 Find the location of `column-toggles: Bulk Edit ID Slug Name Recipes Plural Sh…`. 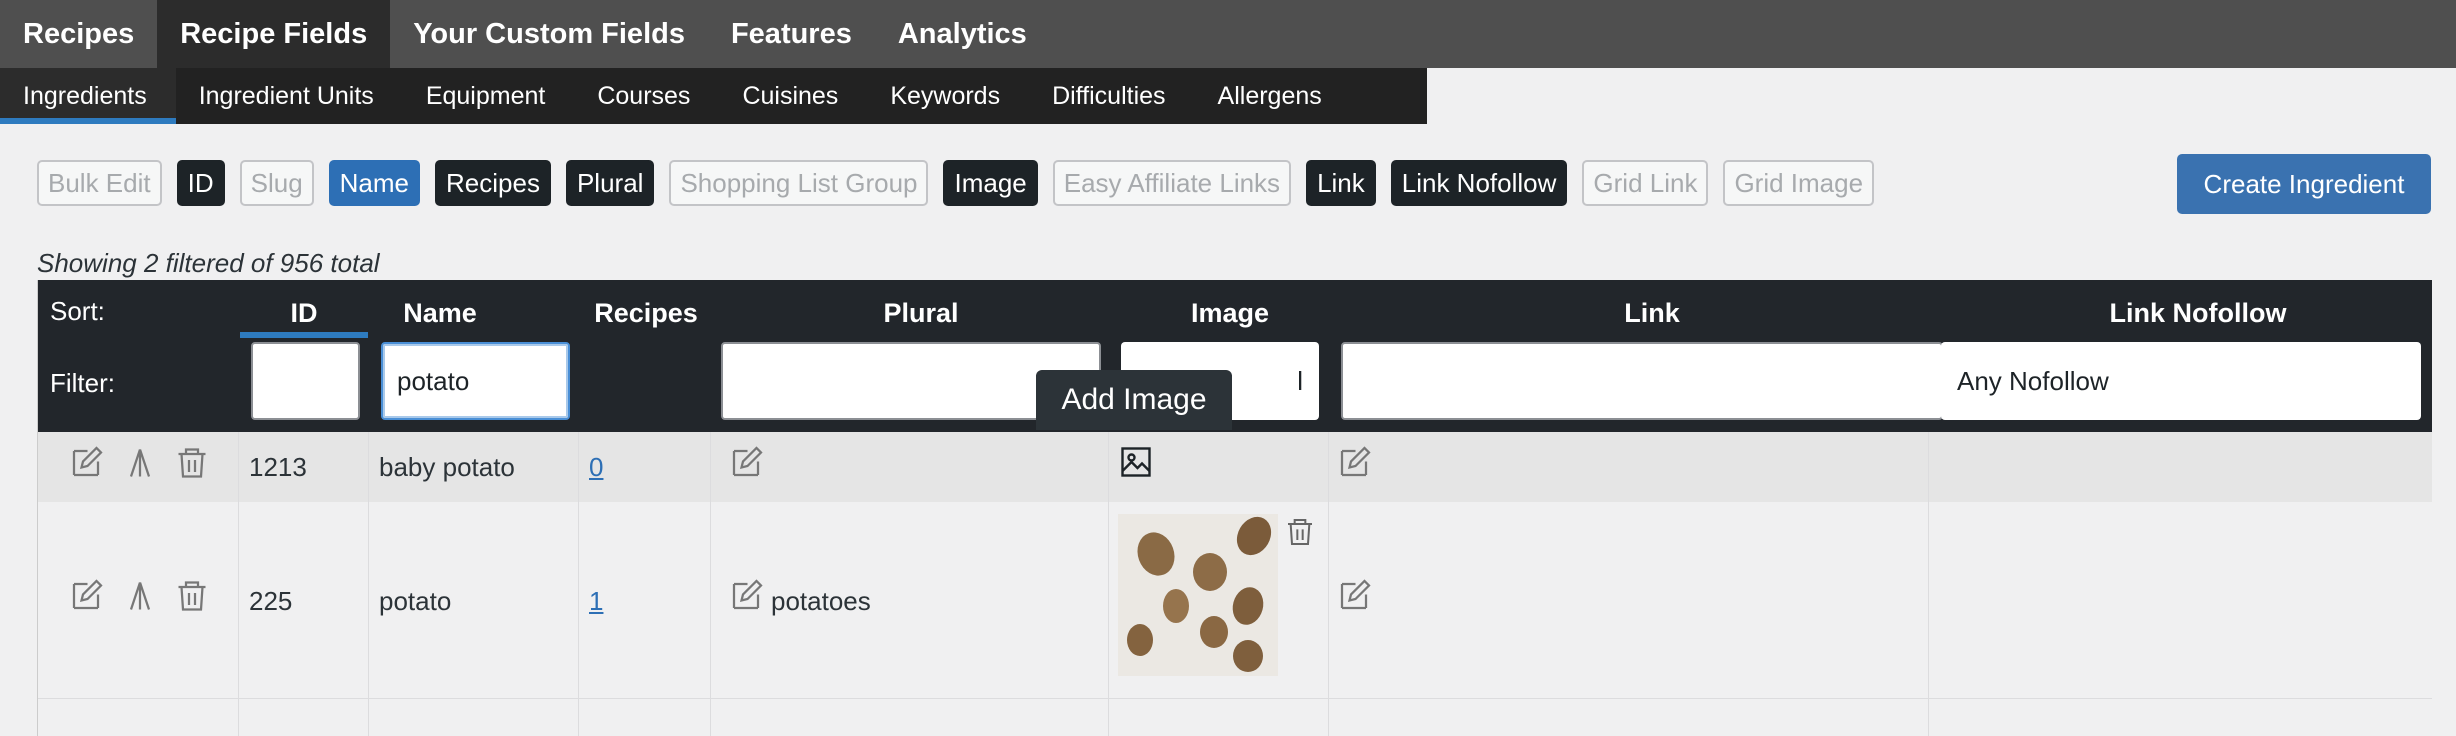

column-toggles: Bulk Edit ID Slug Name Recipes Plural Sh… is located at coordinates (956, 184).